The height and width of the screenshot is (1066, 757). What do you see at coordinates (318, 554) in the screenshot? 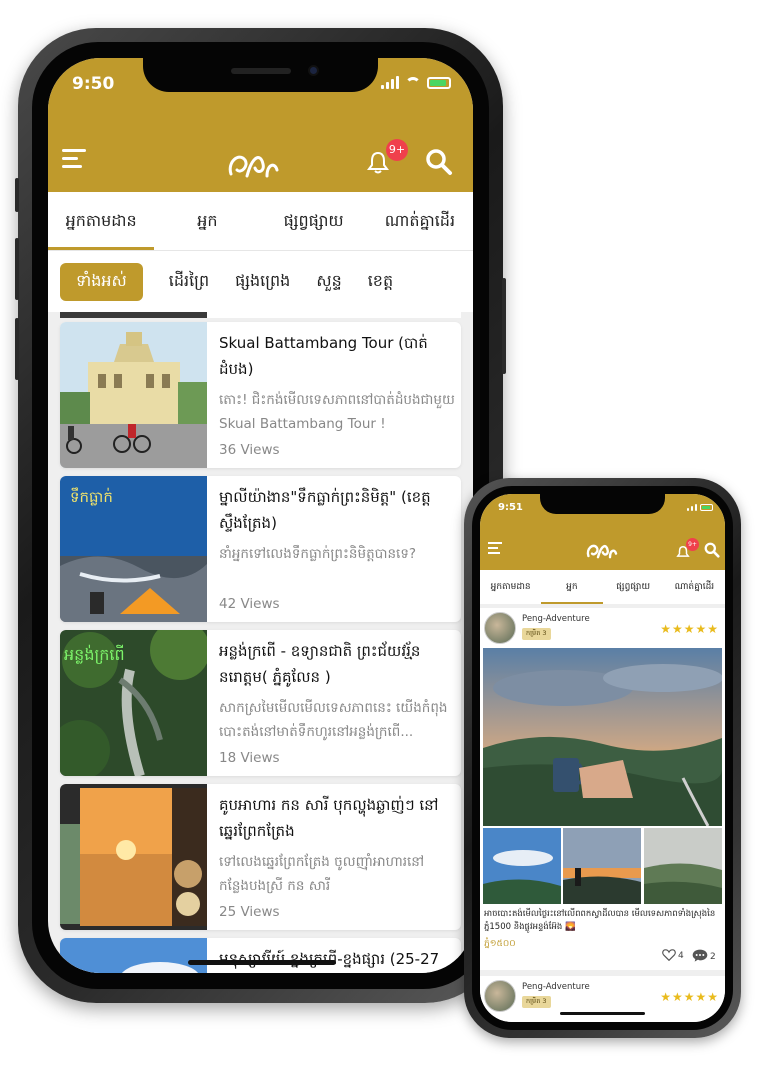
I see `article-description: នាំអ្នកទៅលេងទឹកធ្លាក់ព្រះនិមិត្តបានទេ?` at bounding box center [318, 554].